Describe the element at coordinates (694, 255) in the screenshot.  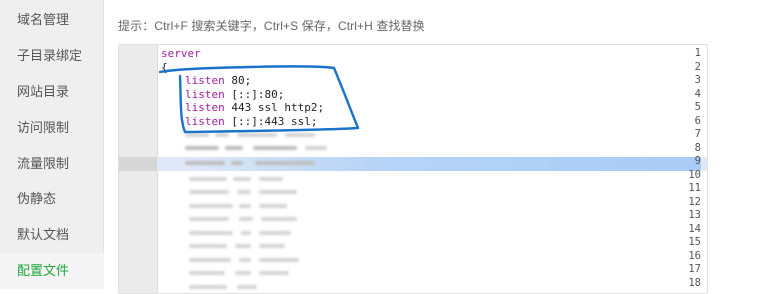
I see `line-number: 16` at that location.